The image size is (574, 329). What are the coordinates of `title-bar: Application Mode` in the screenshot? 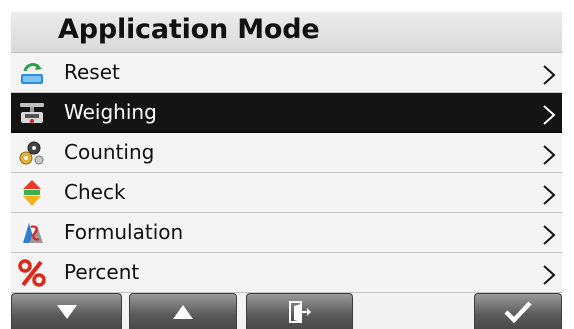 It's located at (286, 32).